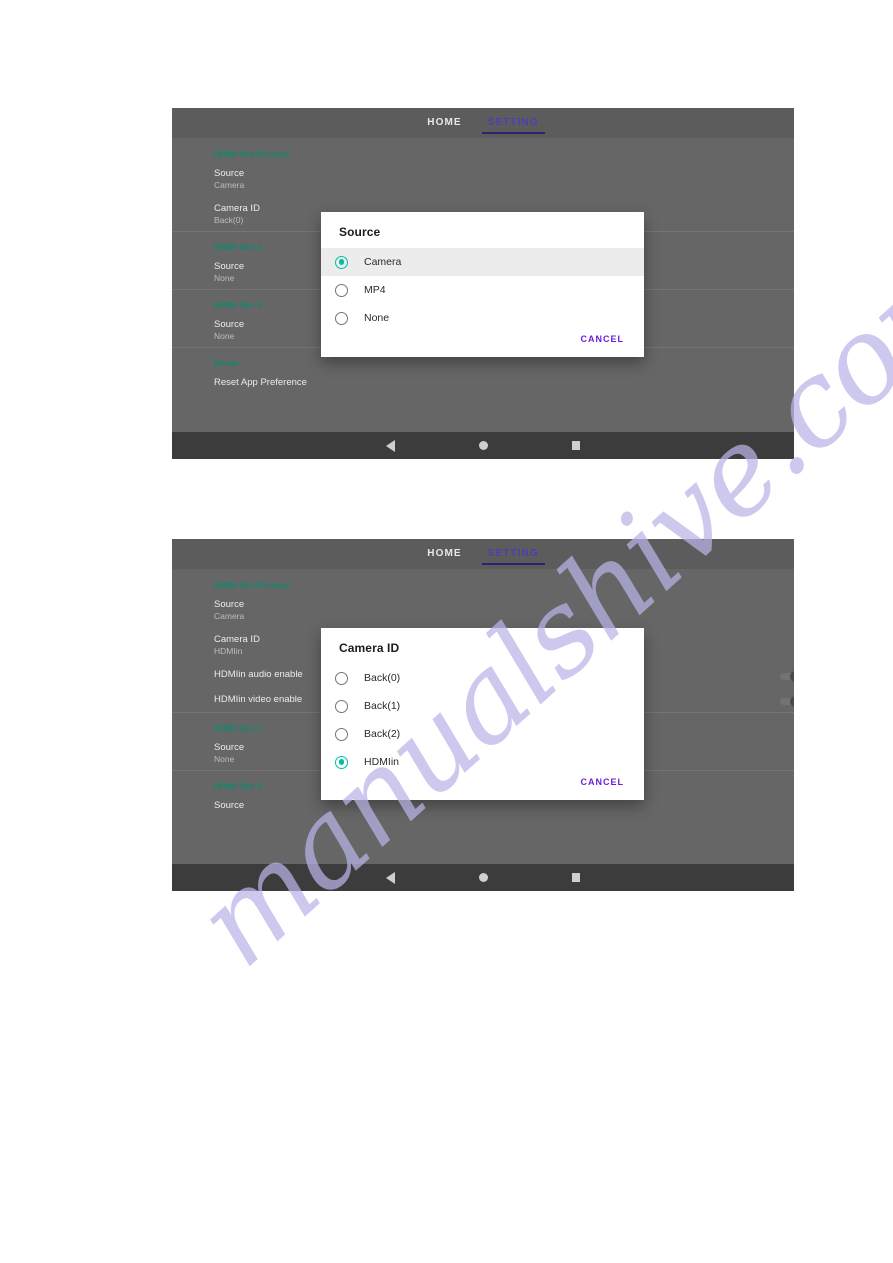 The image size is (893, 1263). What do you see at coordinates (360, 232) in the screenshot?
I see `dialog-title: Source` at bounding box center [360, 232].